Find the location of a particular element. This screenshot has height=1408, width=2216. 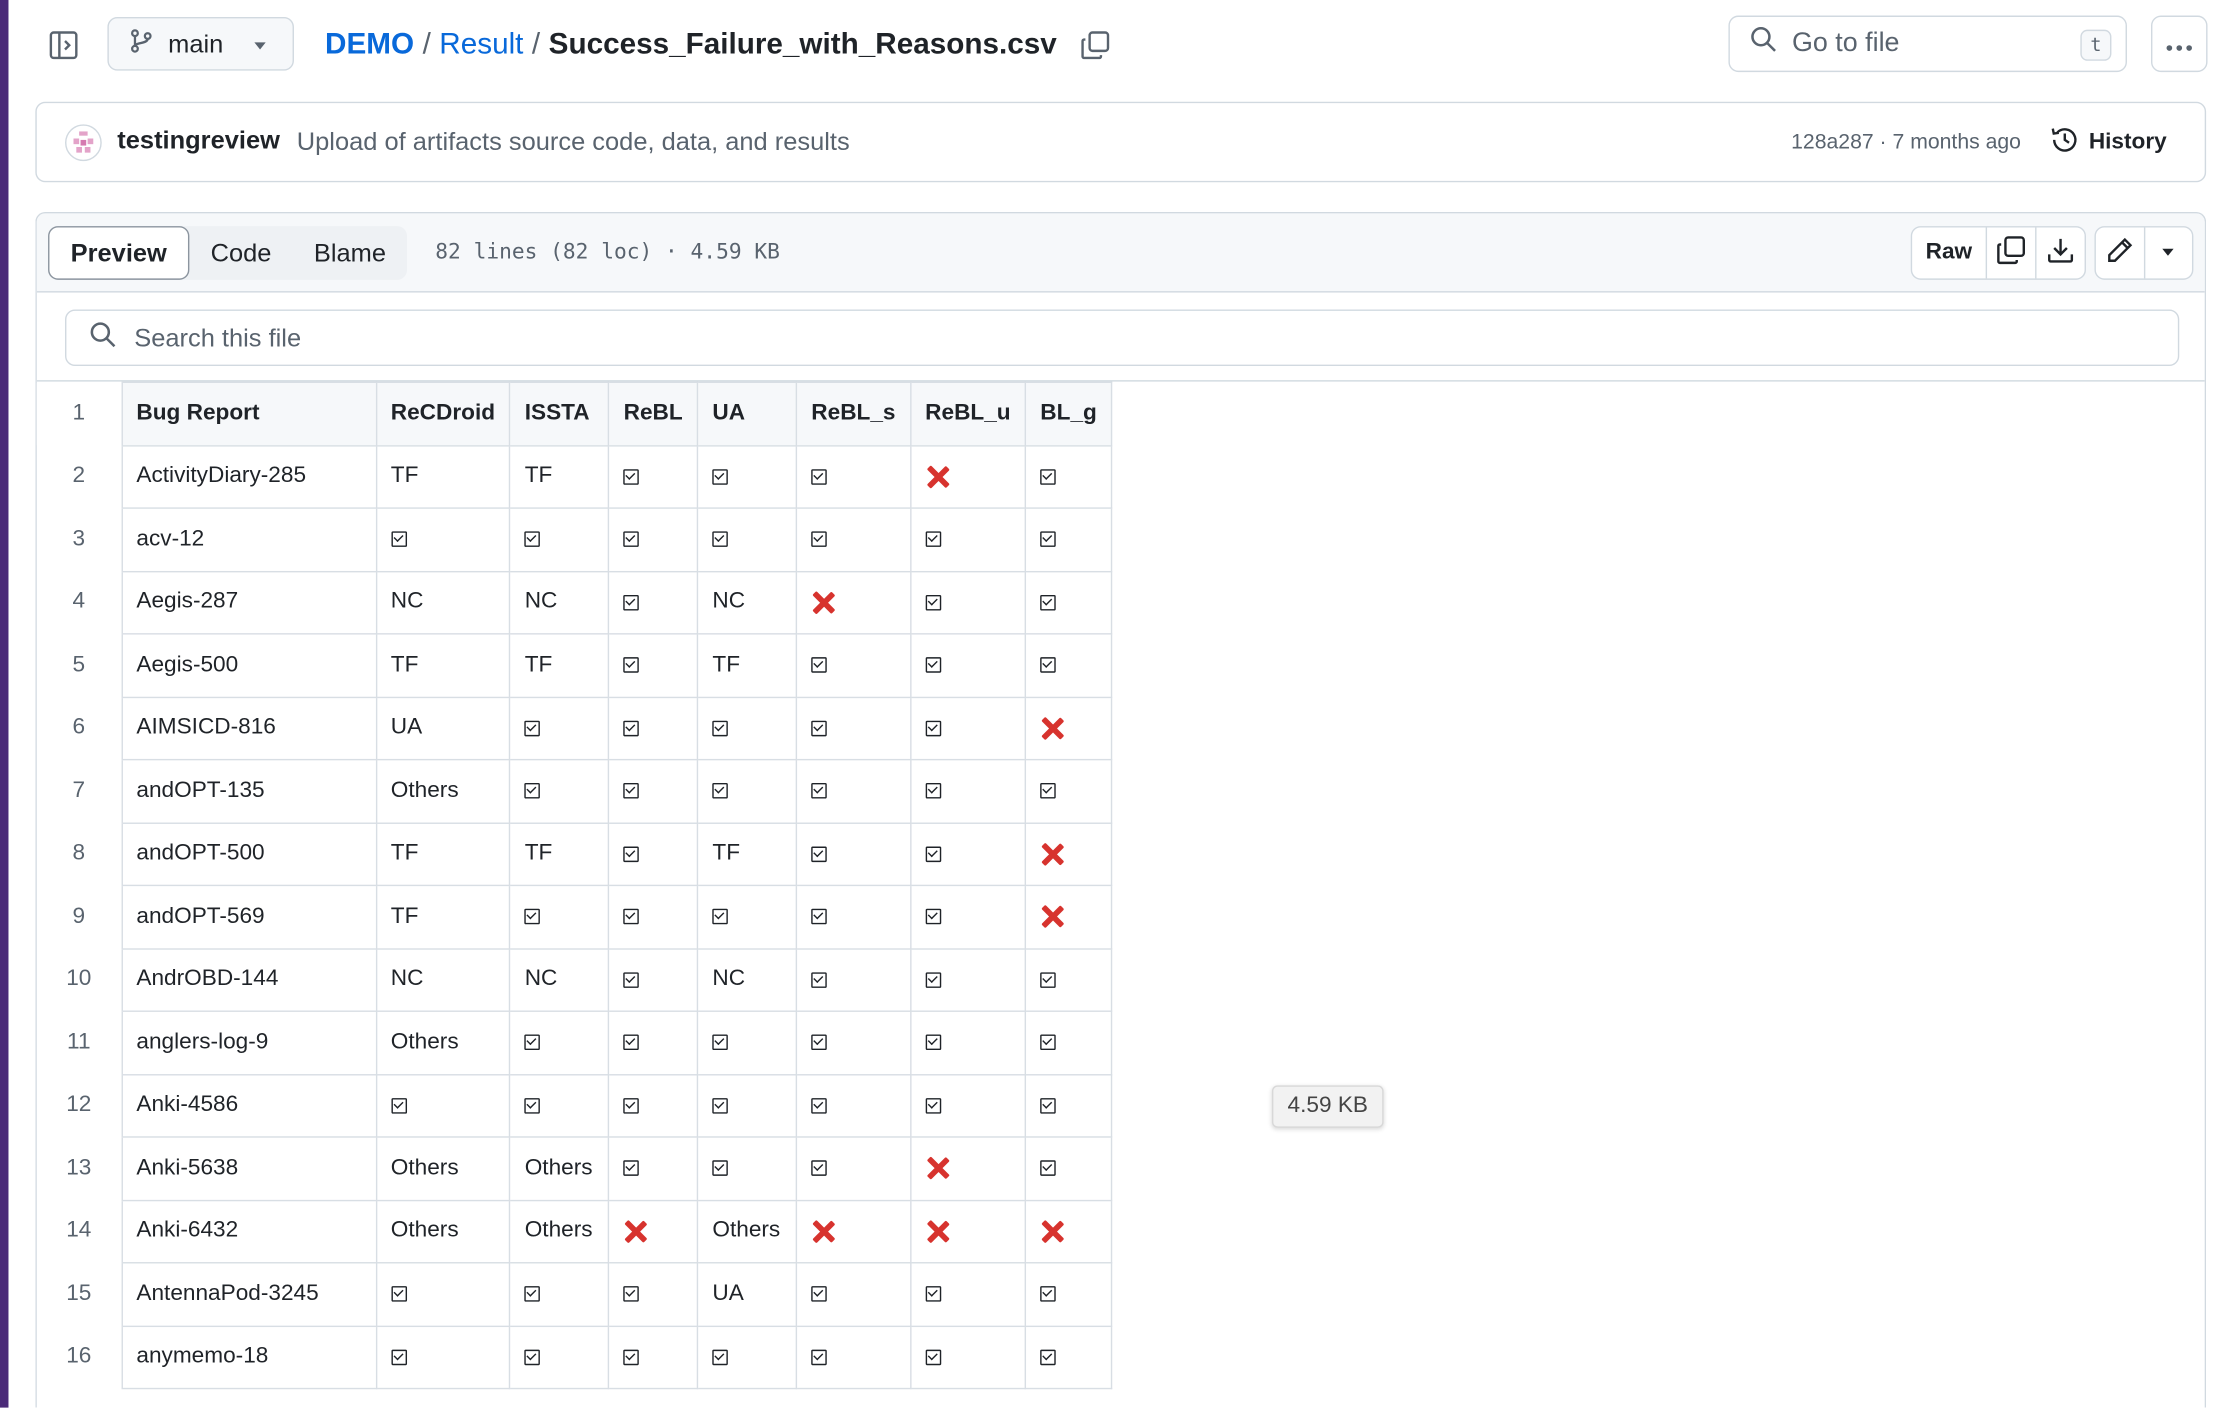

table-cell: AntennaPod-3245 is located at coordinates (248, 1294).